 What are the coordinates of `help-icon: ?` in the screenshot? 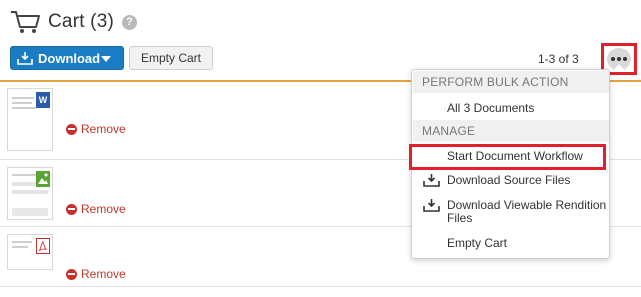 It's located at (129, 22).